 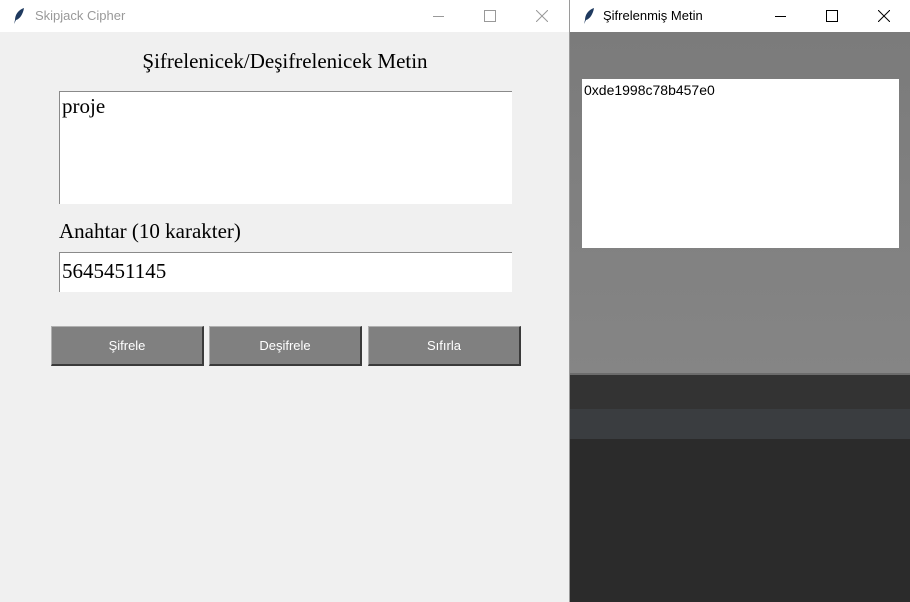 What do you see at coordinates (444, 346) in the screenshot?
I see `reset-button: Sıfırla` at bounding box center [444, 346].